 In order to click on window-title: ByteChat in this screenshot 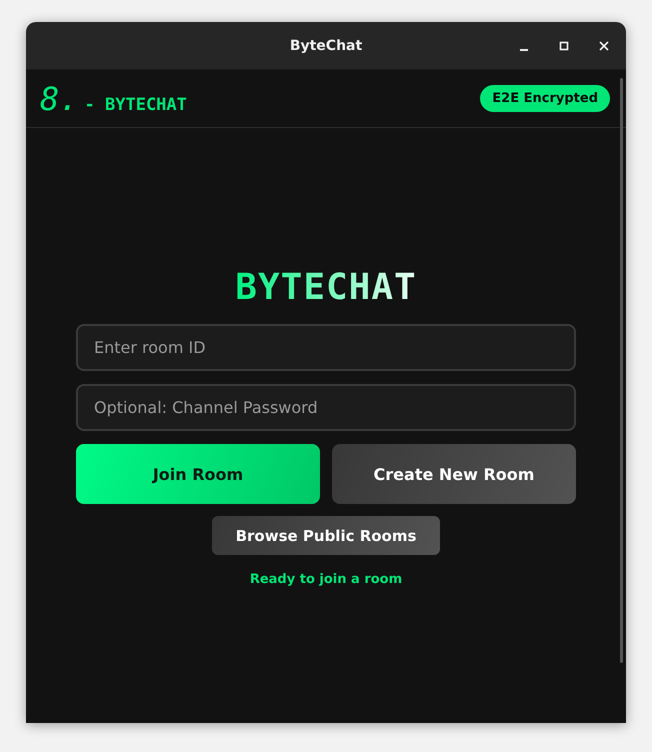, I will do `click(326, 46)`.